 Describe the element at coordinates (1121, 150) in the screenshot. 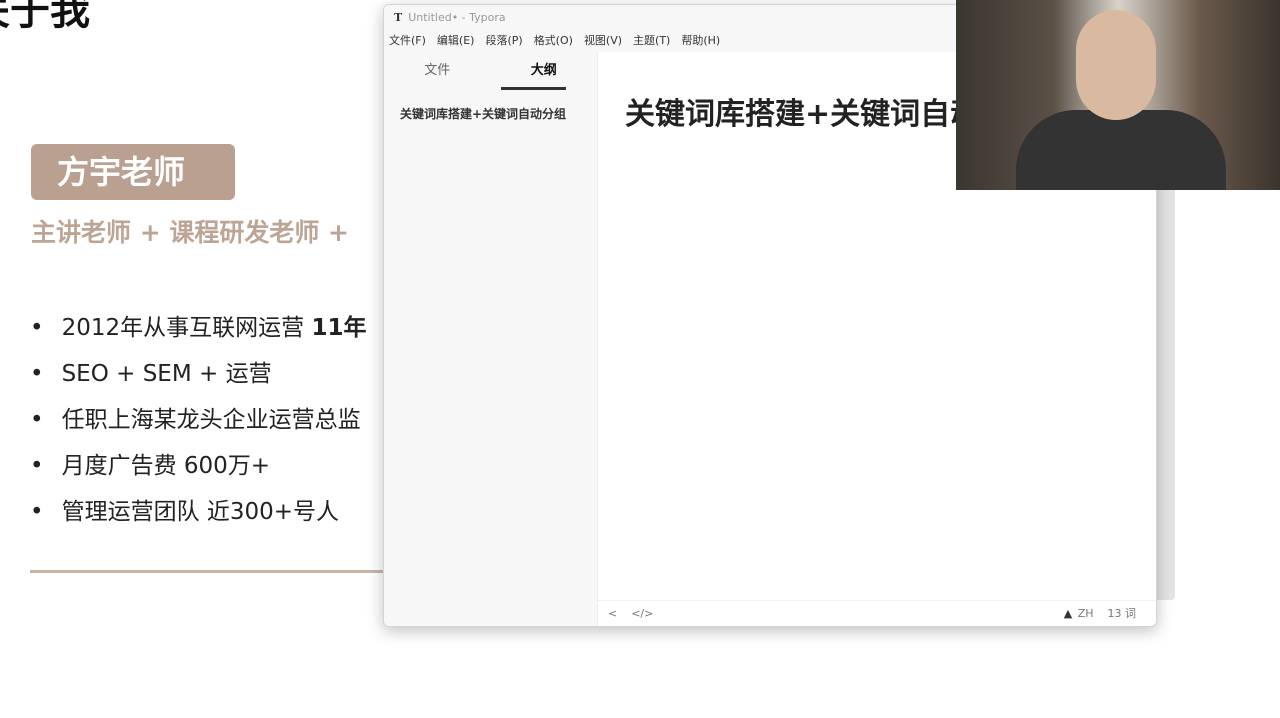

I see `person-body` at that location.